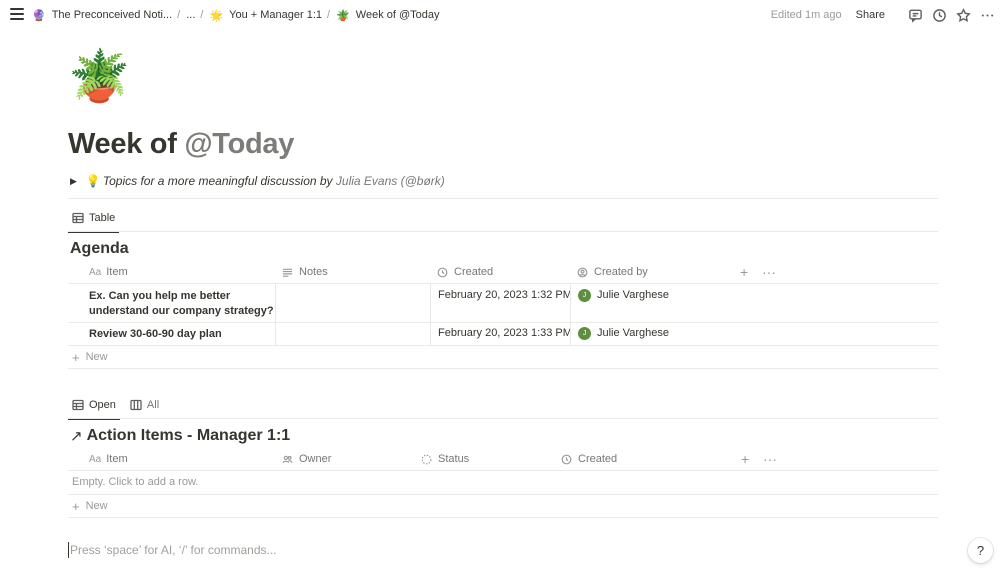 The width and height of the screenshot is (1005, 574). I want to click on column-header-created-by: Created by, so click(612, 272).